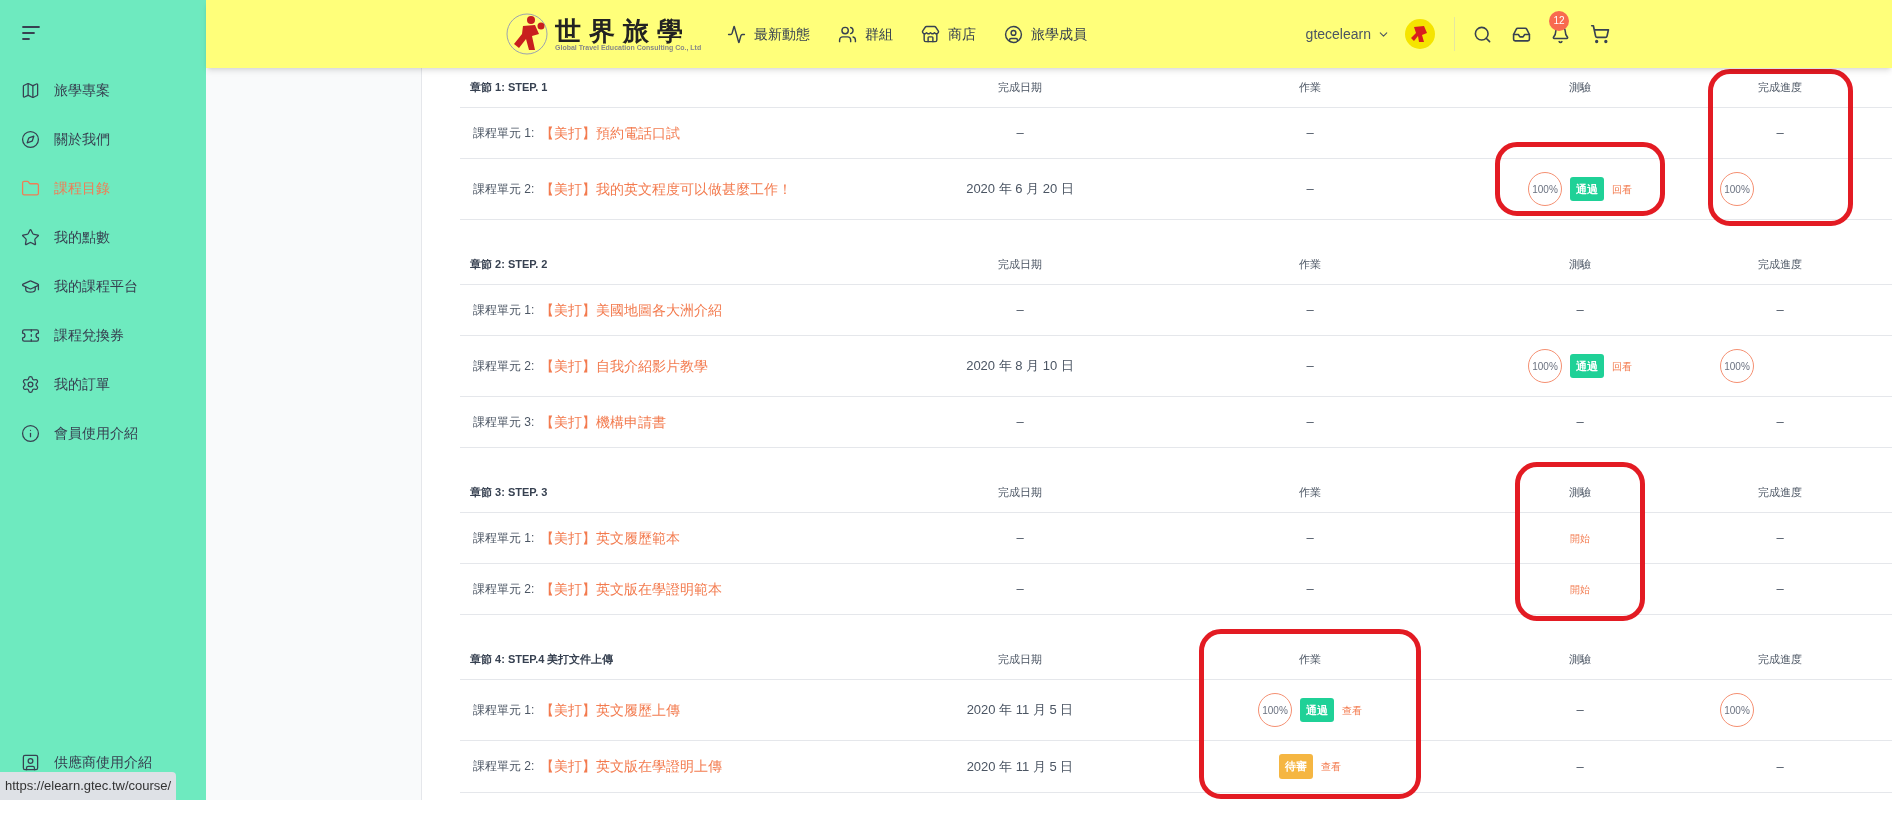 This screenshot has width=1892, height=814. Describe the element at coordinates (610, 133) in the screenshot. I see `unit-title-link: 【美打】預約電話口試` at that location.